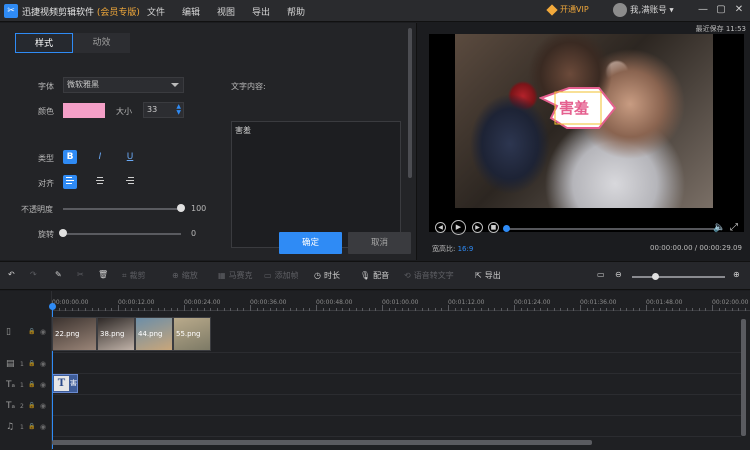  Describe the element at coordinates (226, 11) in the screenshot. I see `menu-view: 视图` at that location.